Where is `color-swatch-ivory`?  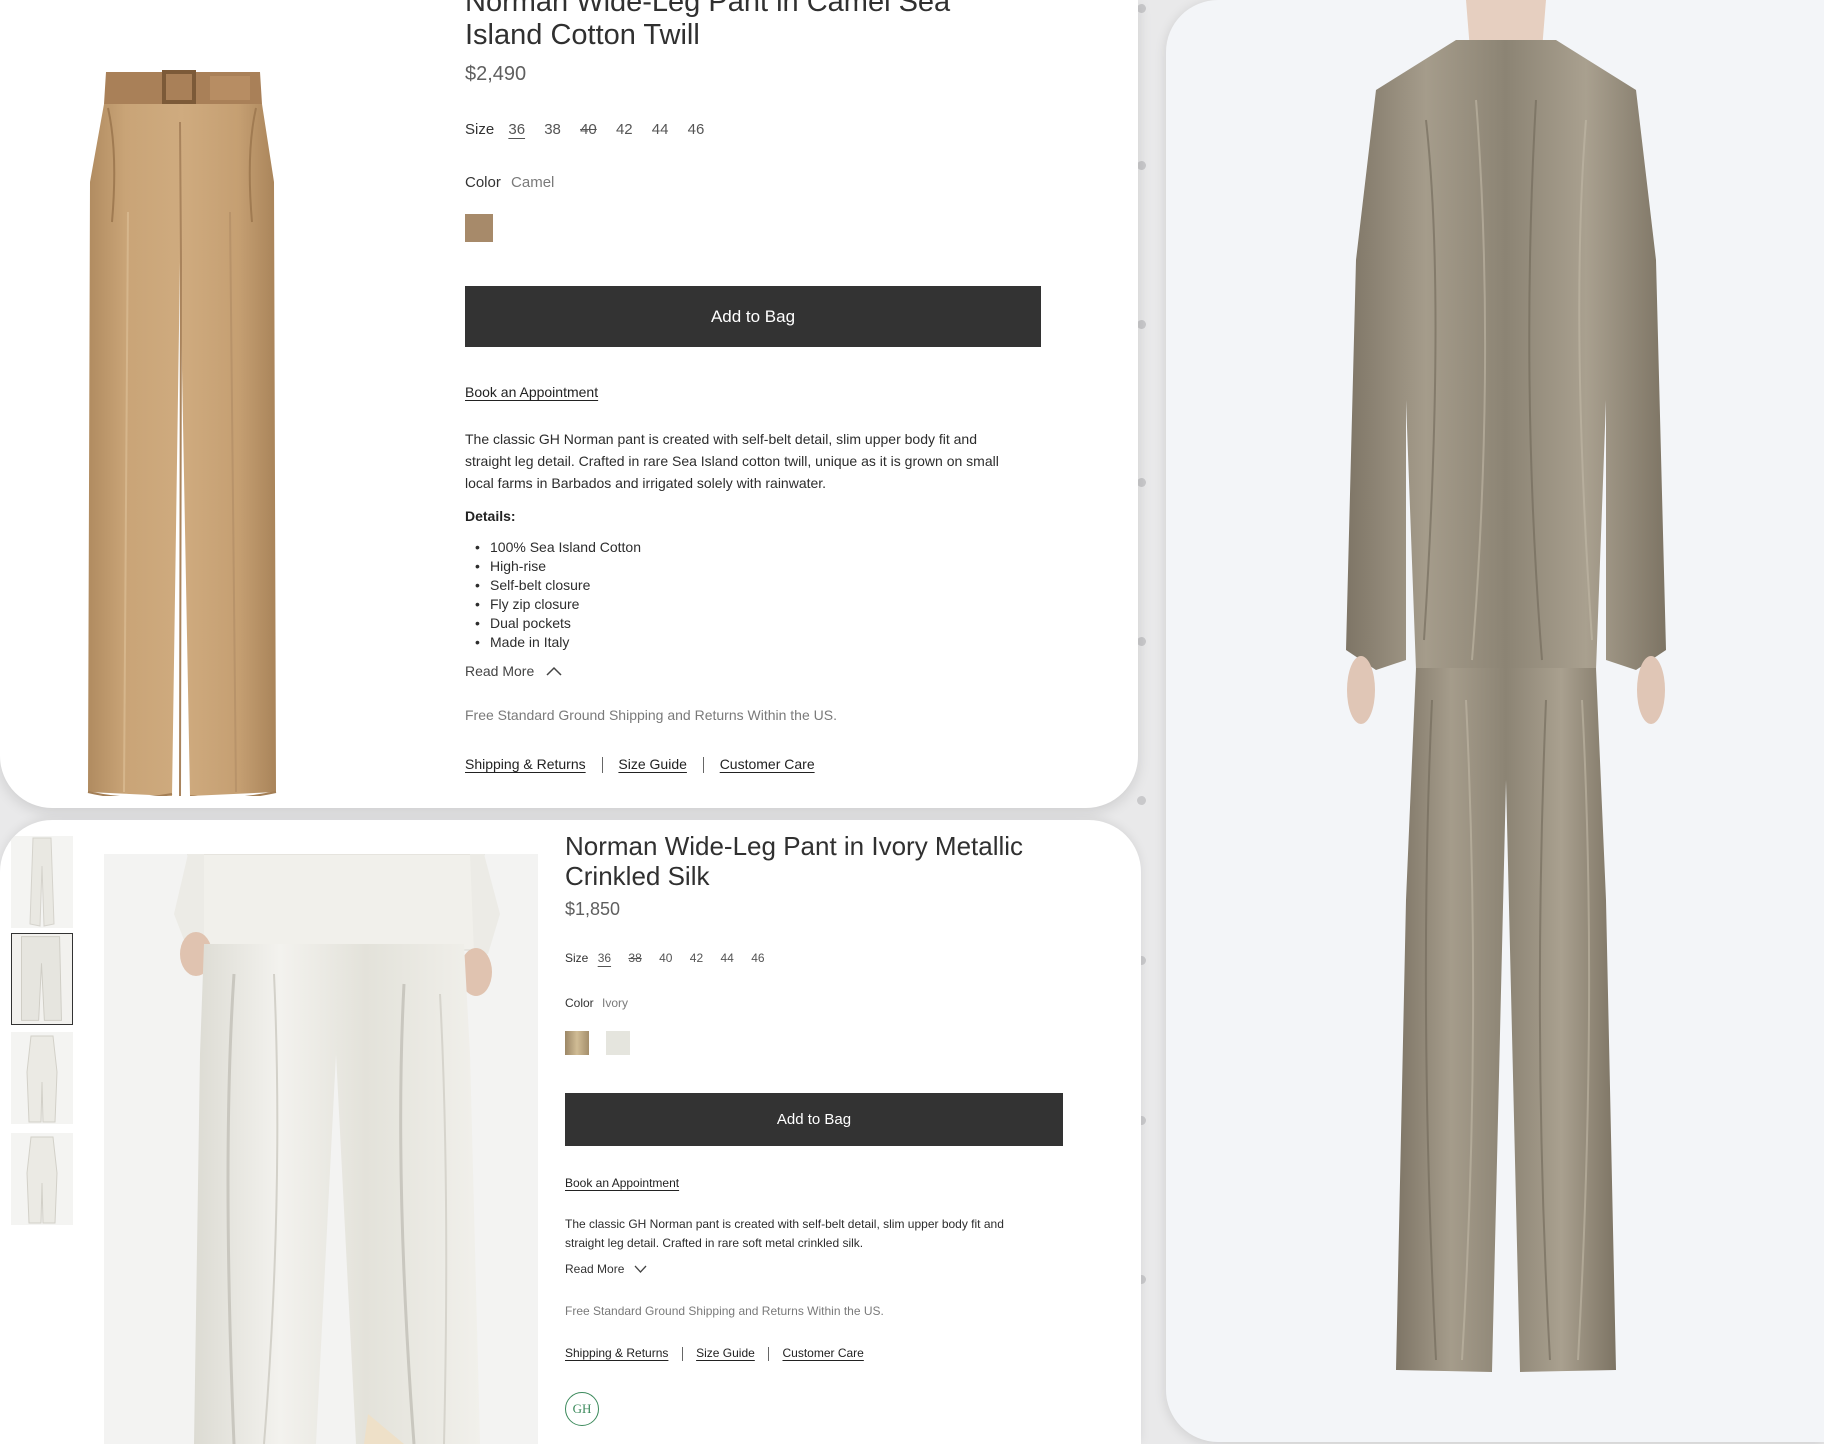
color-swatch-ivory is located at coordinates (618, 1043).